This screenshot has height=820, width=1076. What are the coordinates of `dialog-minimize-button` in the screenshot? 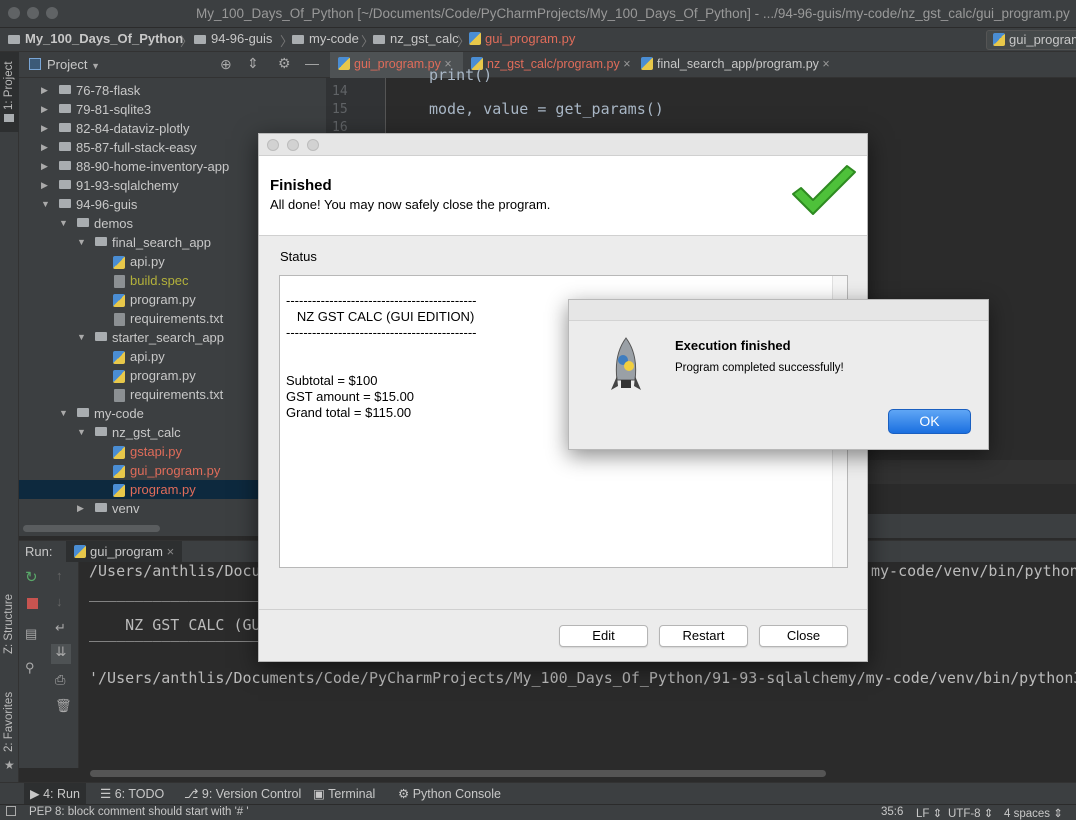 It's located at (293, 145).